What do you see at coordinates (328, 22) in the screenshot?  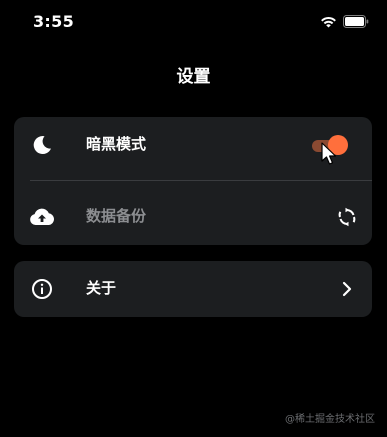 I see `wifi-icon` at bounding box center [328, 22].